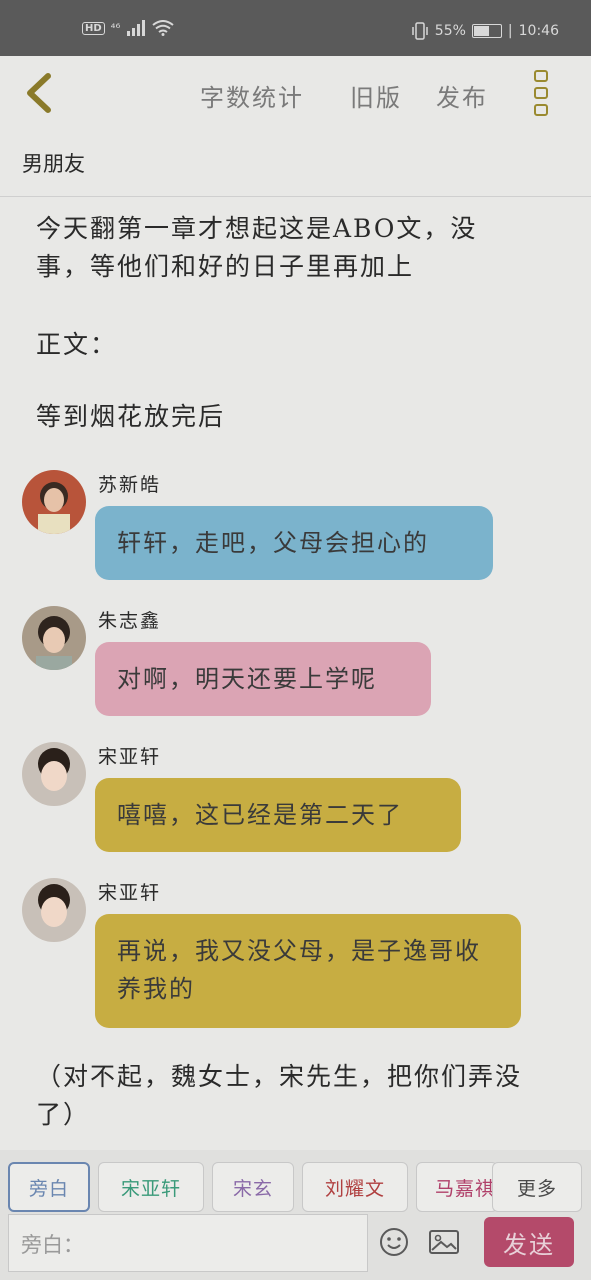 The image size is (591, 1280). I want to click on status-right: 55% | 10:46, so click(485, 31).